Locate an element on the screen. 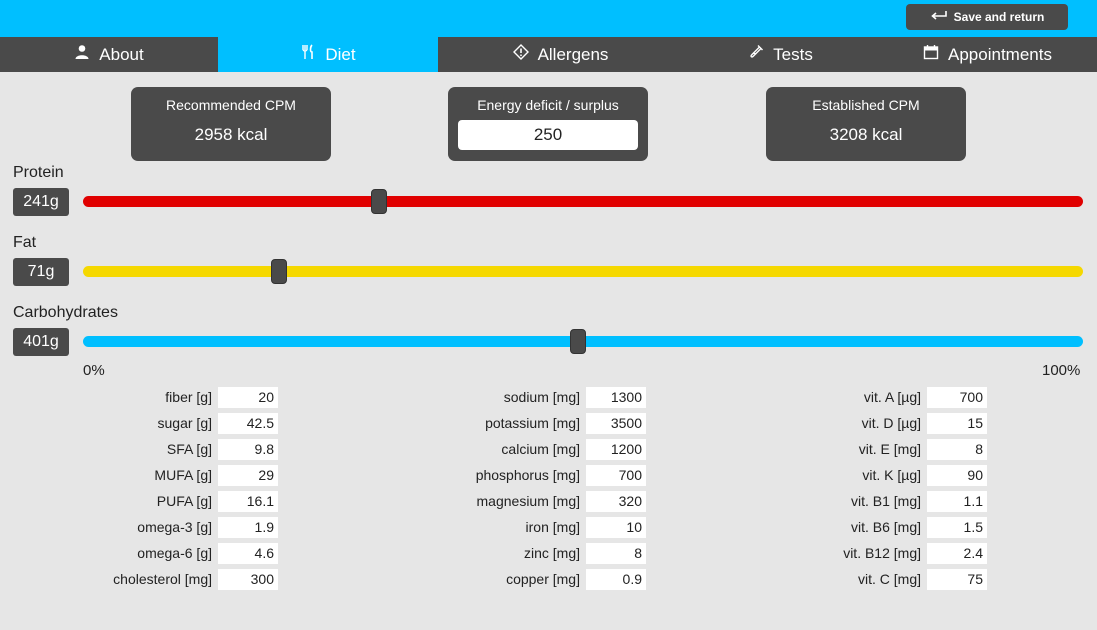 The image size is (1097, 630). save-and-return-button: Save and return is located at coordinates (987, 17).